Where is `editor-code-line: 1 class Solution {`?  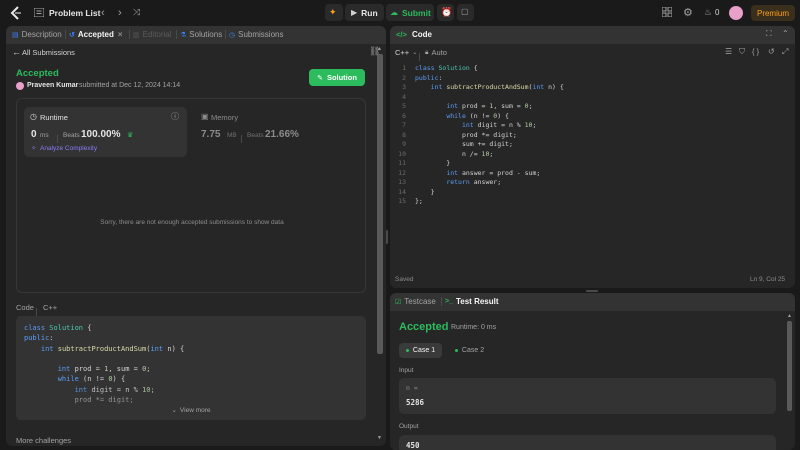 editor-code-line: 1 class Solution { is located at coordinates (589, 69).